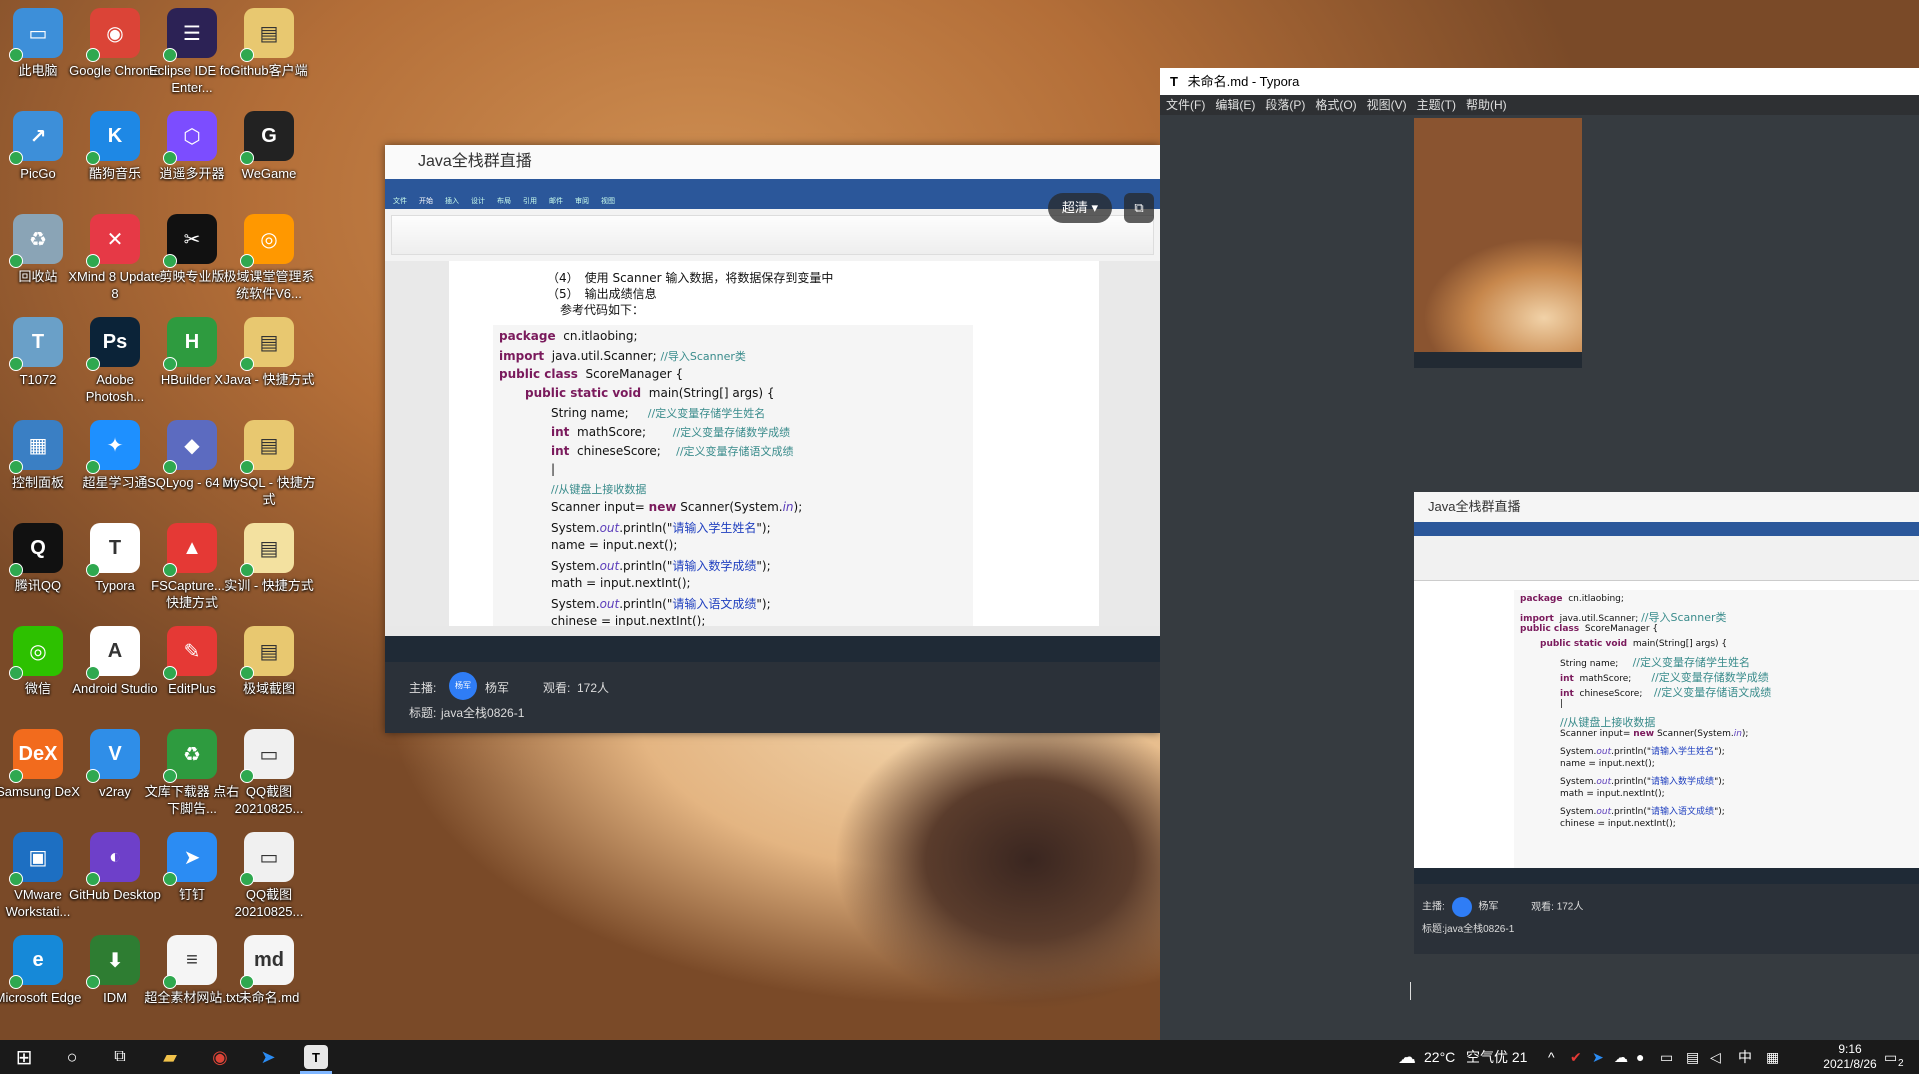 The width and height of the screenshot is (1919, 1074). I want to click on txt-file-icon: ≡, so click(190, 962).